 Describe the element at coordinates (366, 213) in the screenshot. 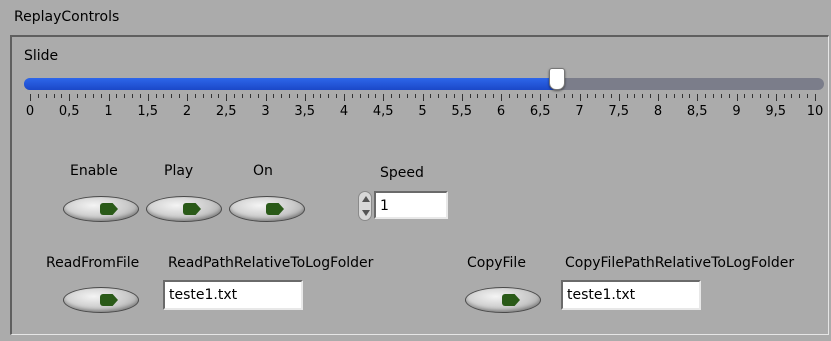

I see `spin-down-icon` at that location.